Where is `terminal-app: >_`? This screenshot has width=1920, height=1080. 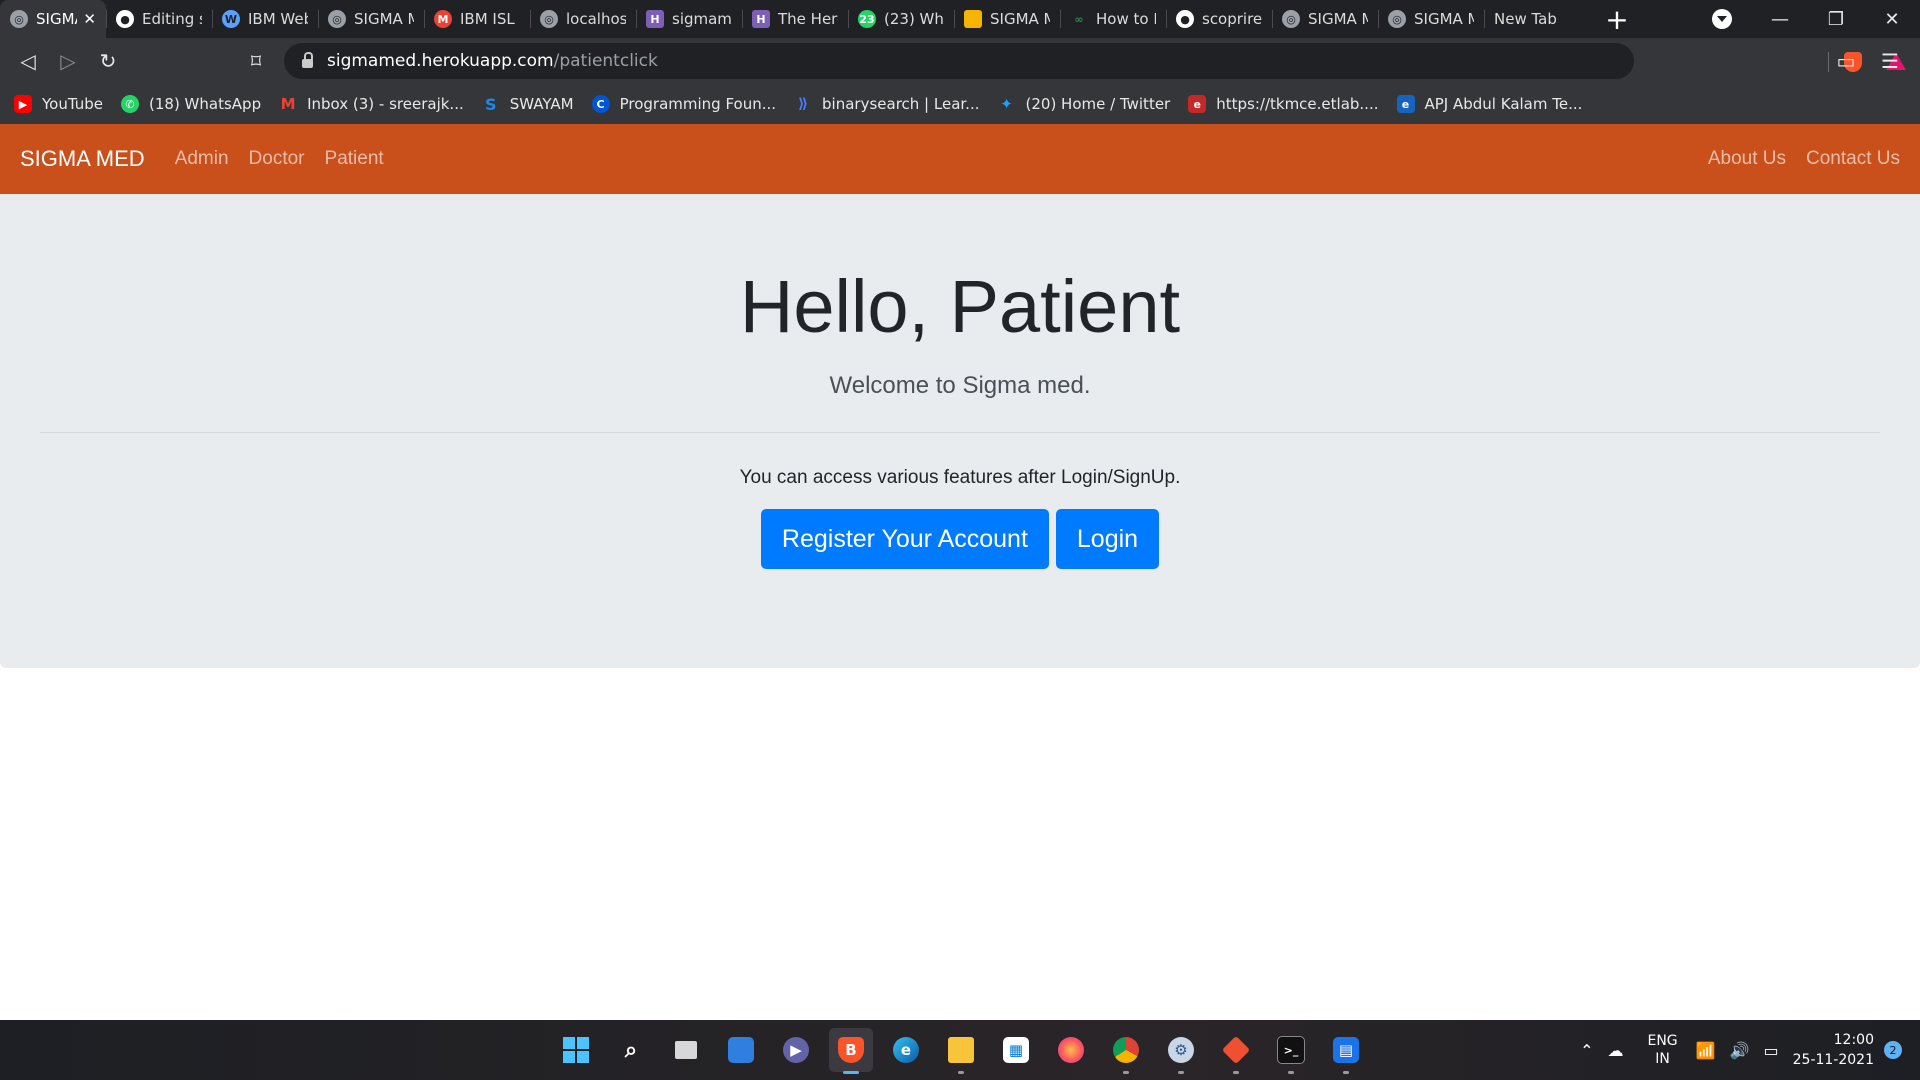 terminal-app: >_ is located at coordinates (1291, 1051).